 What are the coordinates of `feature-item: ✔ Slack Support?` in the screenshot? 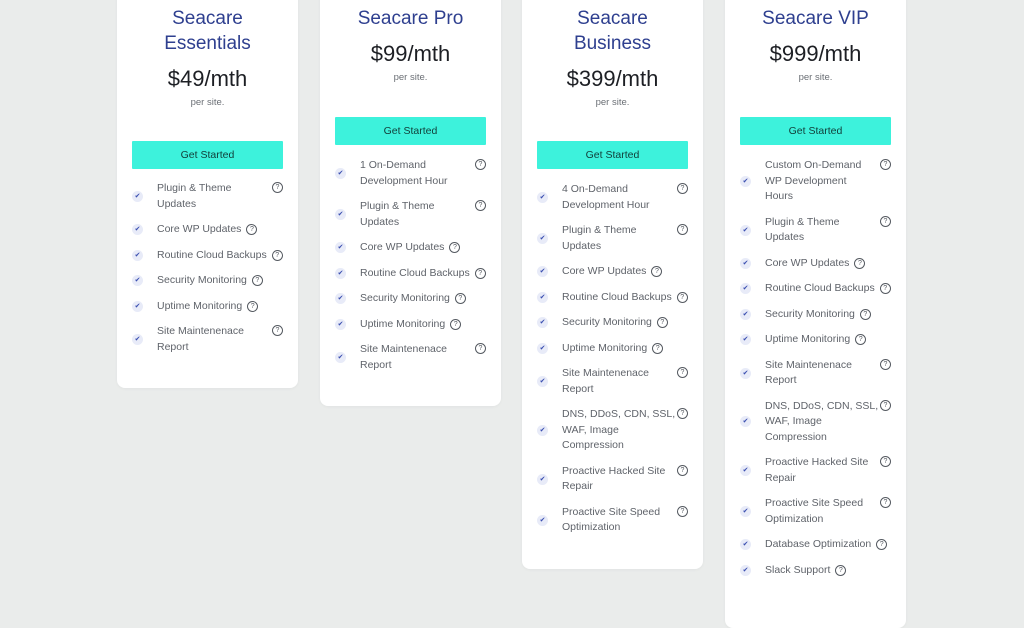 It's located at (815, 571).